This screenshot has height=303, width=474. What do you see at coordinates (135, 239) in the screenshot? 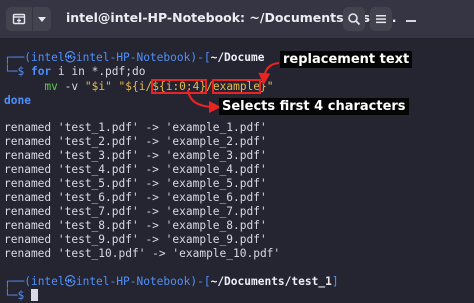
I see `output-line: renamed 'test_9.pdf' -> 'example_9.pdf'` at bounding box center [135, 239].